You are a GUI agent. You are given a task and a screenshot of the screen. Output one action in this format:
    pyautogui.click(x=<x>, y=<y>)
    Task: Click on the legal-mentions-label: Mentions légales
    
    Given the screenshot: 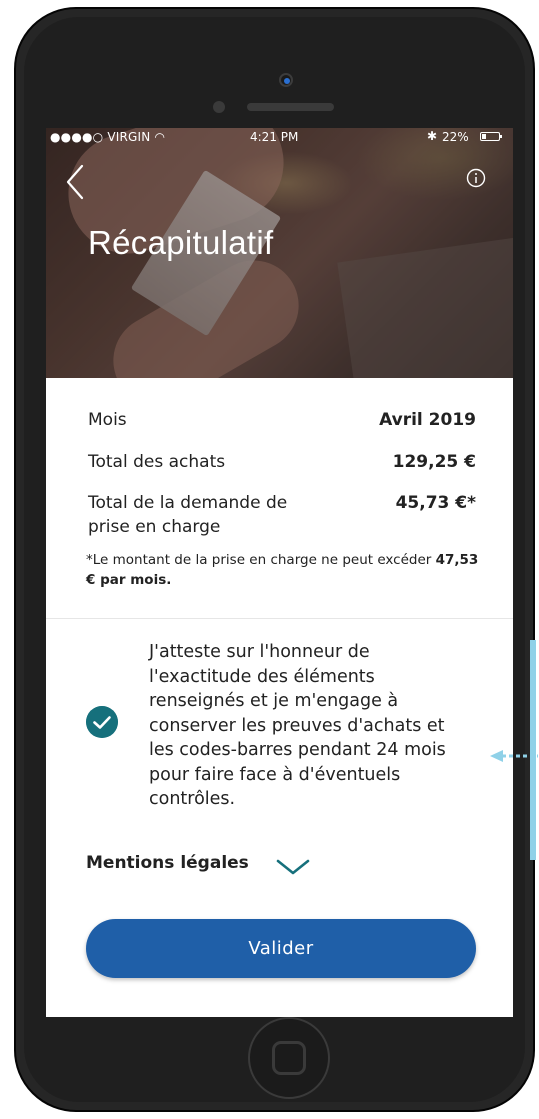 What is the action you would take?
    pyautogui.click(x=167, y=863)
    